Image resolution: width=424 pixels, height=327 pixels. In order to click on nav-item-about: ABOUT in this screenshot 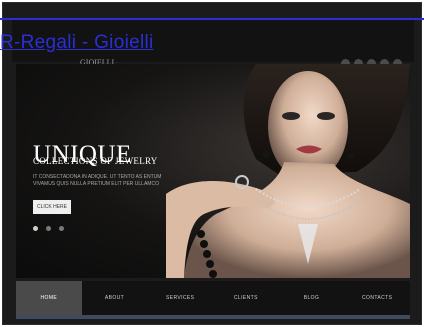, I will do `click(115, 298)`.